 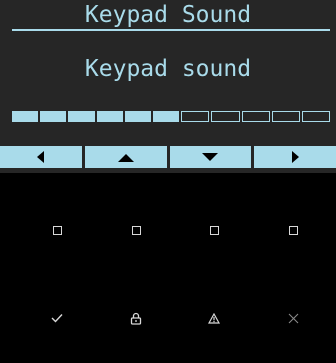 I want to click on volume-level-bar, so click(x=171, y=116).